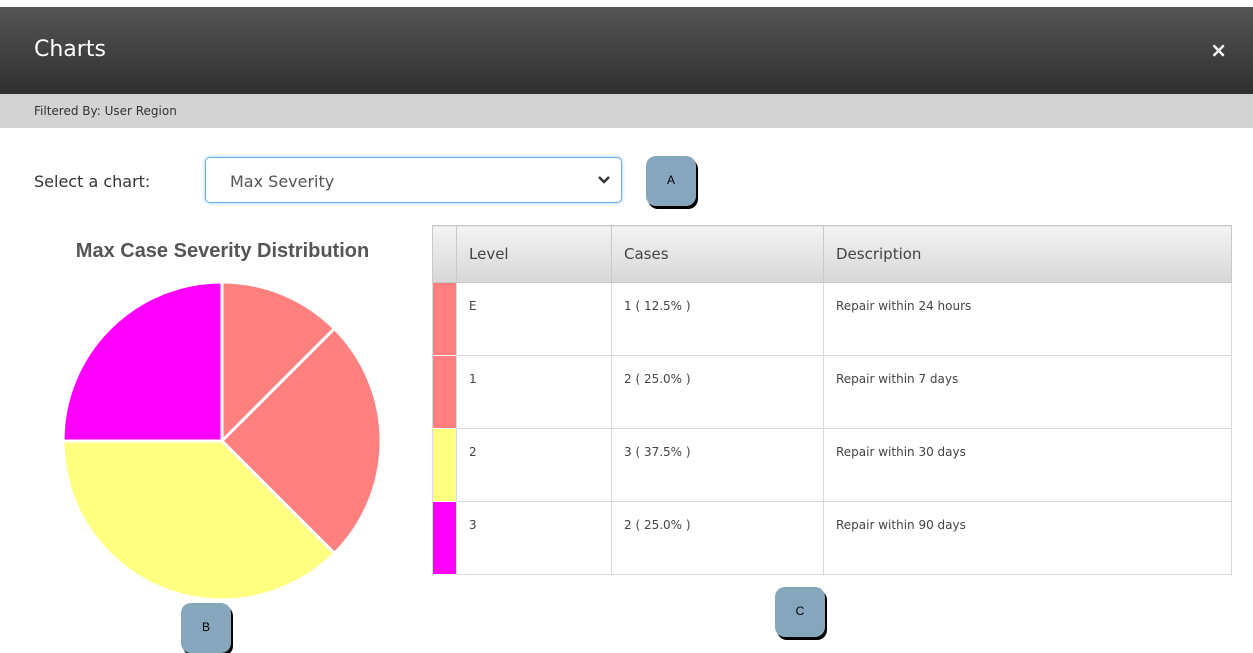 This screenshot has height=653, width=1253. I want to click on table-row: E1 ( 12.5% ) Repair within 24 hours, so click(832, 319).